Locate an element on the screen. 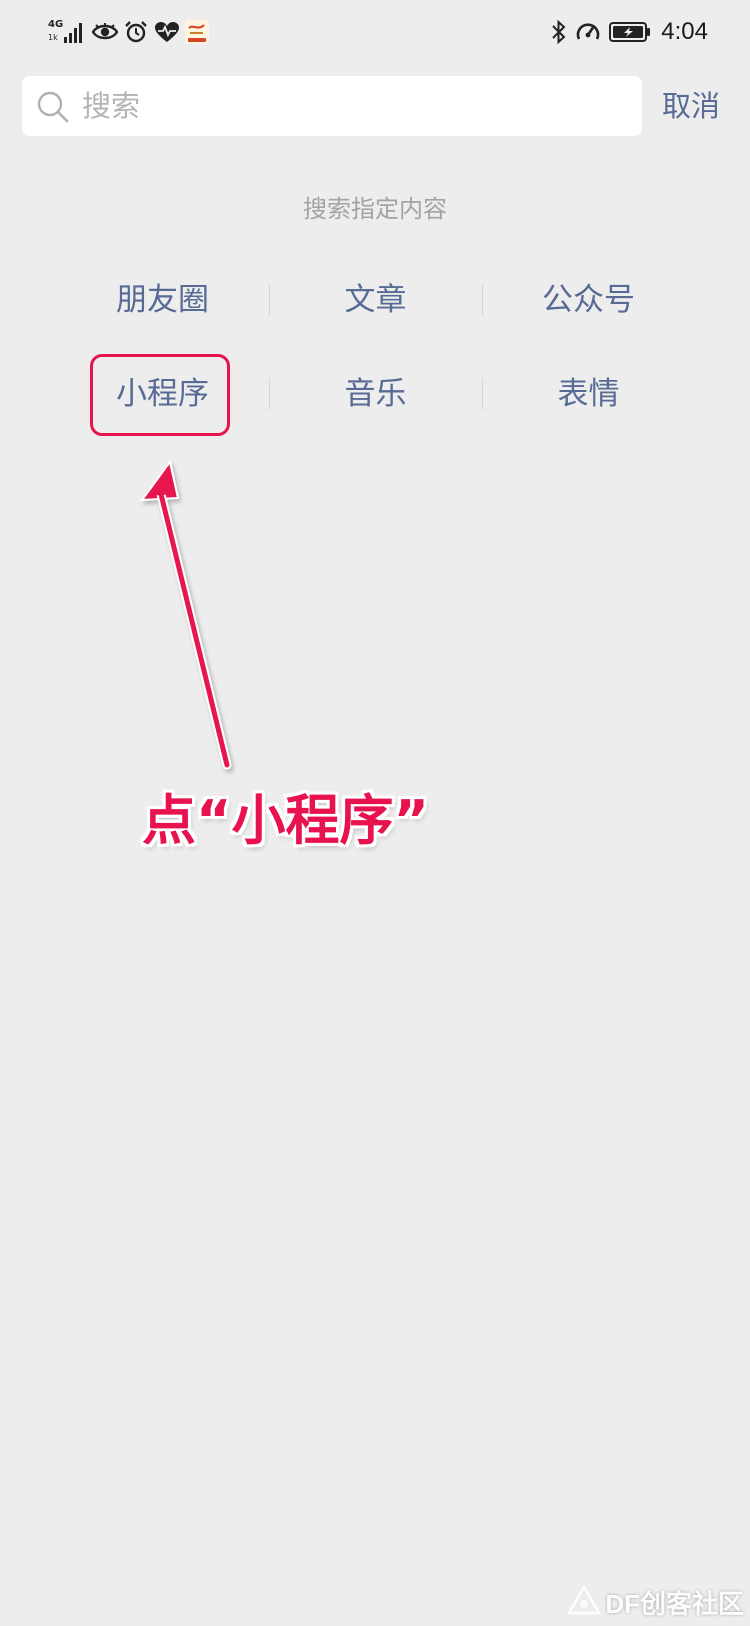  category-official-accounts: 公众号 is located at coordinates (588, 300).